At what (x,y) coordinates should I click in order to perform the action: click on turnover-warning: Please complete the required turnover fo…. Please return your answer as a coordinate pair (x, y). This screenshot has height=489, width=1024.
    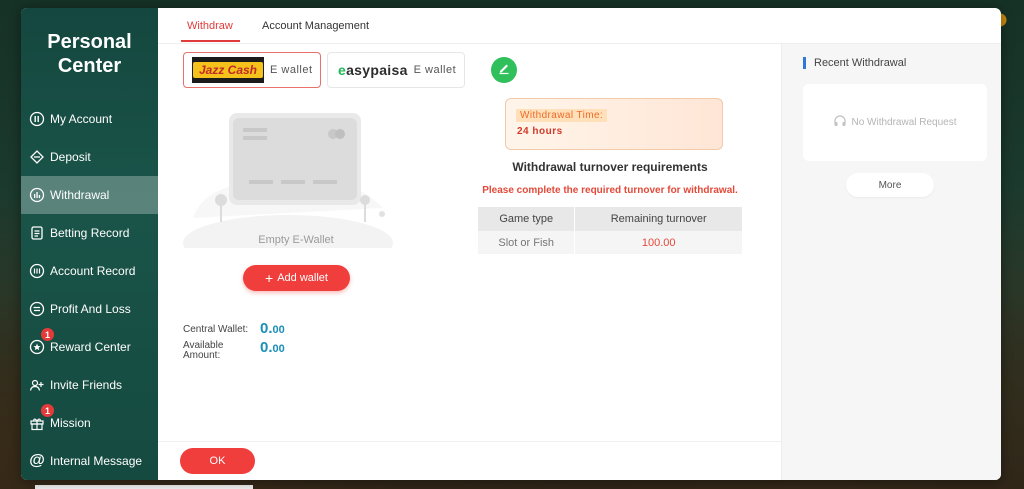
    Looking at the image, I should click on (610, 190).